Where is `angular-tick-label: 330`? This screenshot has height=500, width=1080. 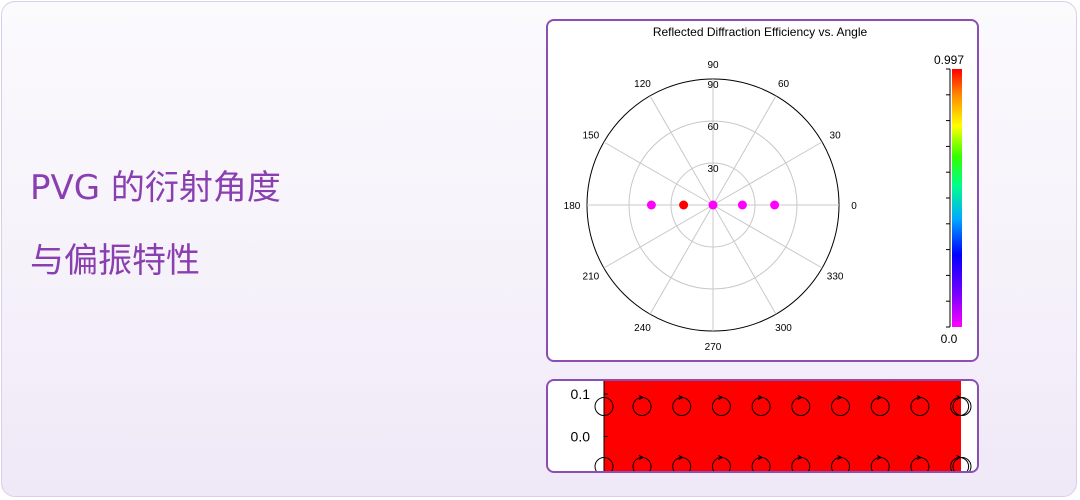 angular-tick-label: 330 is located at coordinates (835, 277).